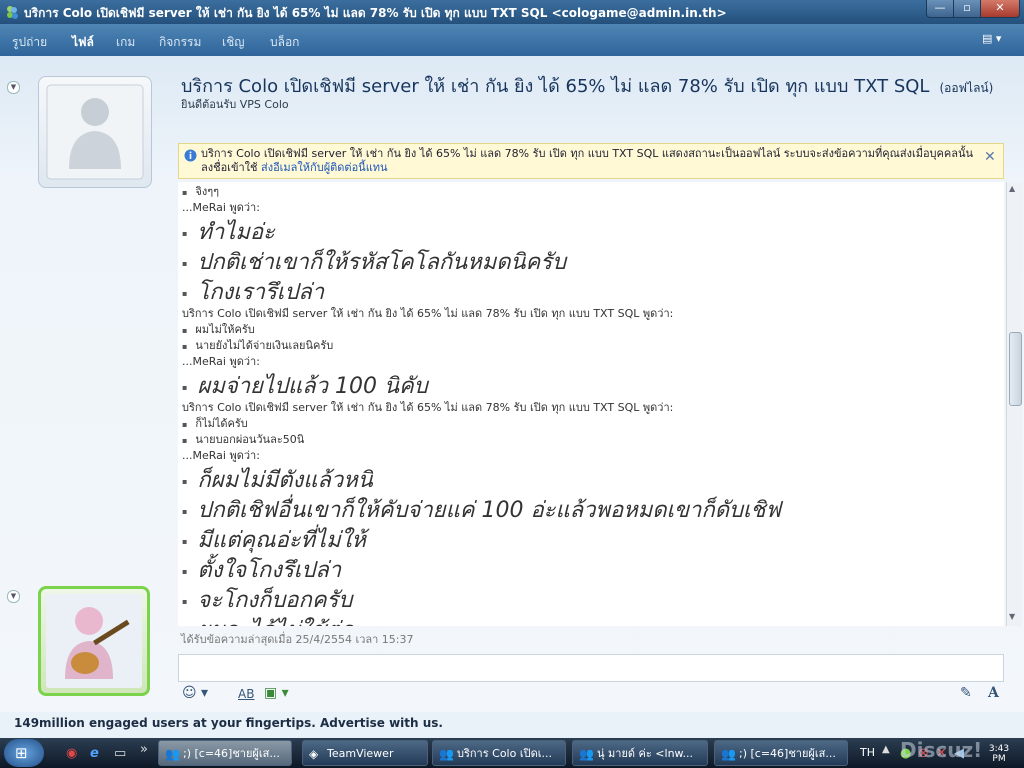  What do you see at coordinates (94, 753) in the screenshot?
I see `internet-explorer-icon: e` at bounding box center [94, 753].